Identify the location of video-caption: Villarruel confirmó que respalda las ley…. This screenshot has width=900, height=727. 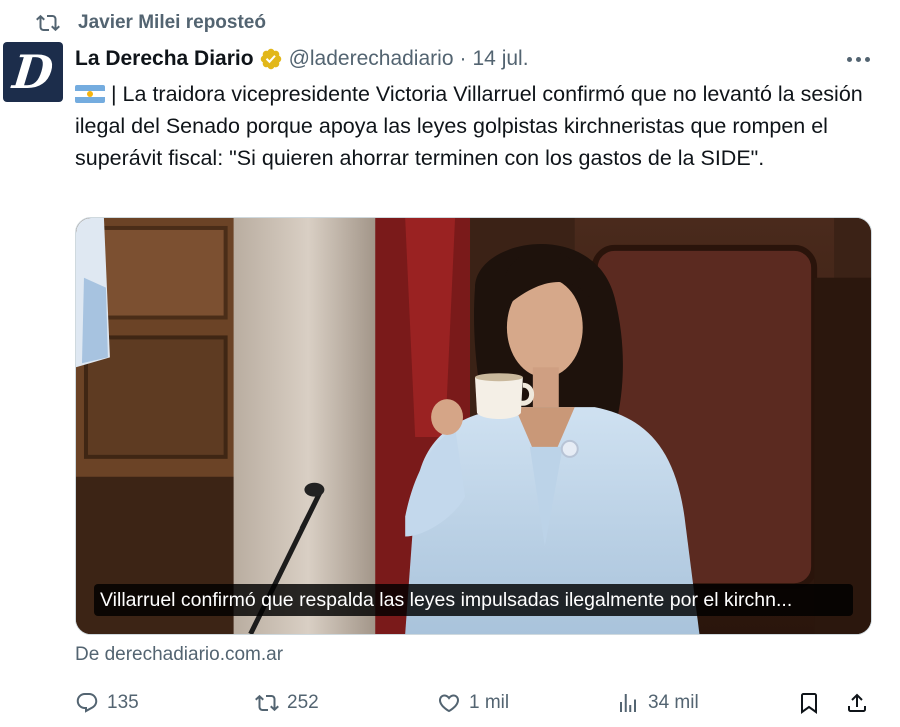
(473, 600).